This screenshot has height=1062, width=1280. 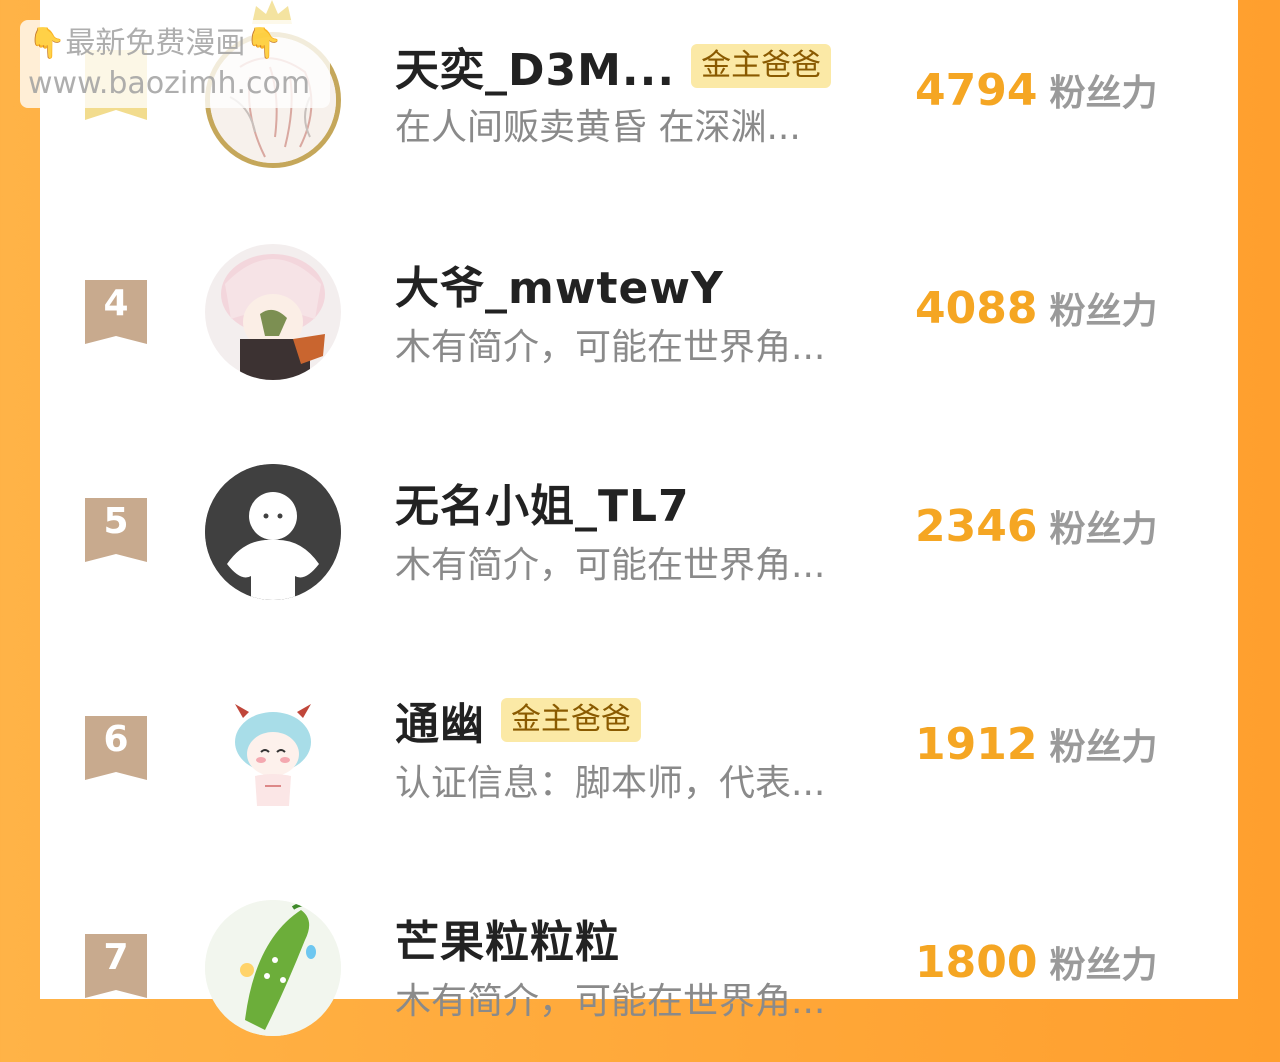 I want to click on rank-badge: 6, so click(x=116, y=748).